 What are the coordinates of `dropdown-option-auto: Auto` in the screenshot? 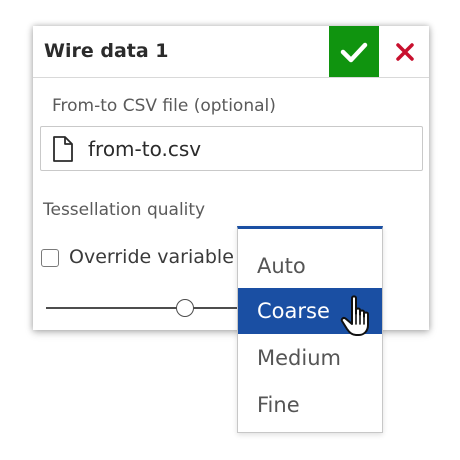 It's located at (310, 266).